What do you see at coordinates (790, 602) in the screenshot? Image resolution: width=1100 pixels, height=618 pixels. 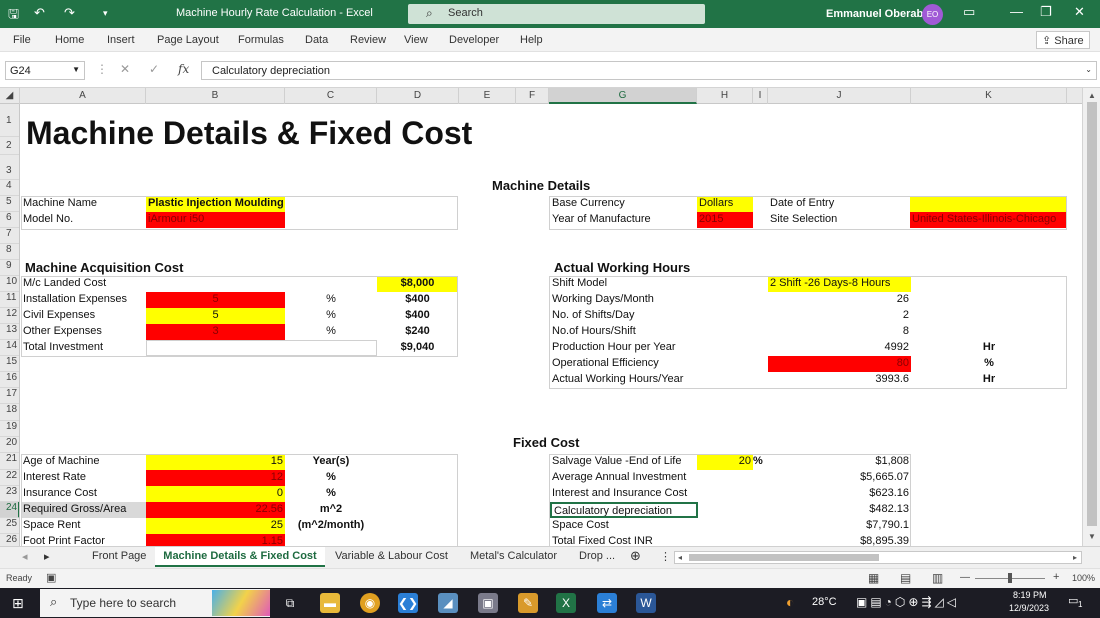 I see `weather-icon: ◐` at bounding box center [790, 602].